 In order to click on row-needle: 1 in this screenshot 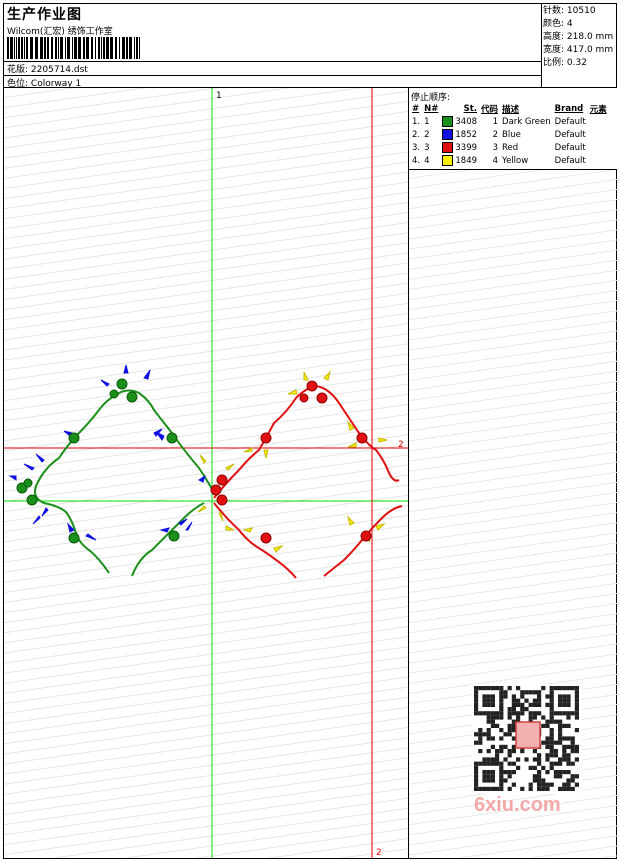, I will do `click(427, 121)`.